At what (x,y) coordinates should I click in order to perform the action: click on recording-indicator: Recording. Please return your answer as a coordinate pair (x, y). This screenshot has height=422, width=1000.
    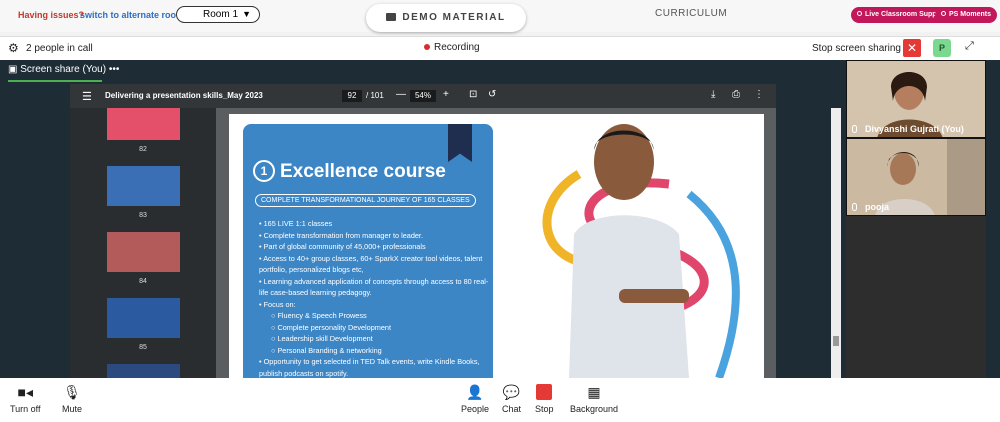
    Looking at the image, I should click on (452, 47).